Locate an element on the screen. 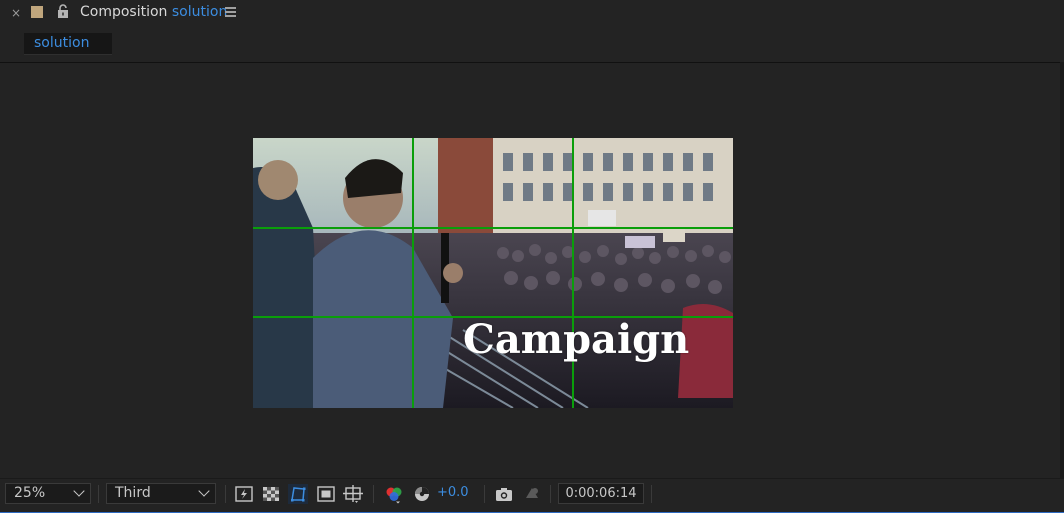 The height and width of the screenshot is (513, 1064). region-of-interest-icon is located at coordinates (326, 494).